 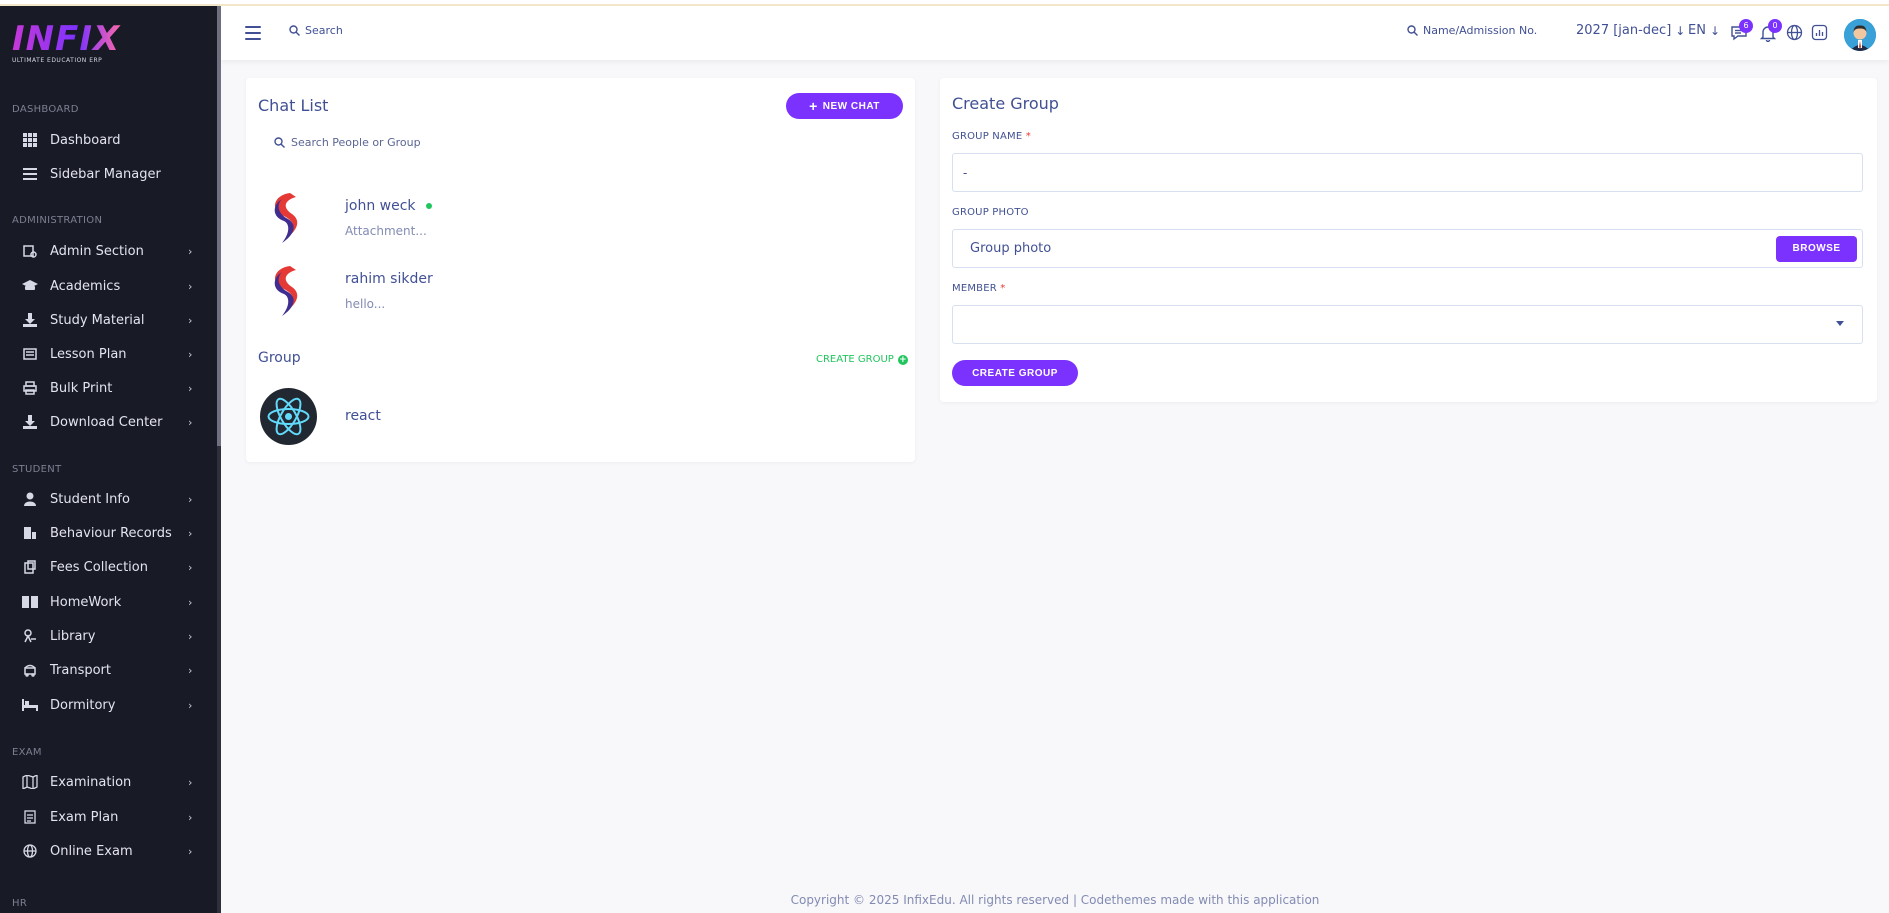 I want to click on chat-list-title: Chat List, so click(x=293, y=105).